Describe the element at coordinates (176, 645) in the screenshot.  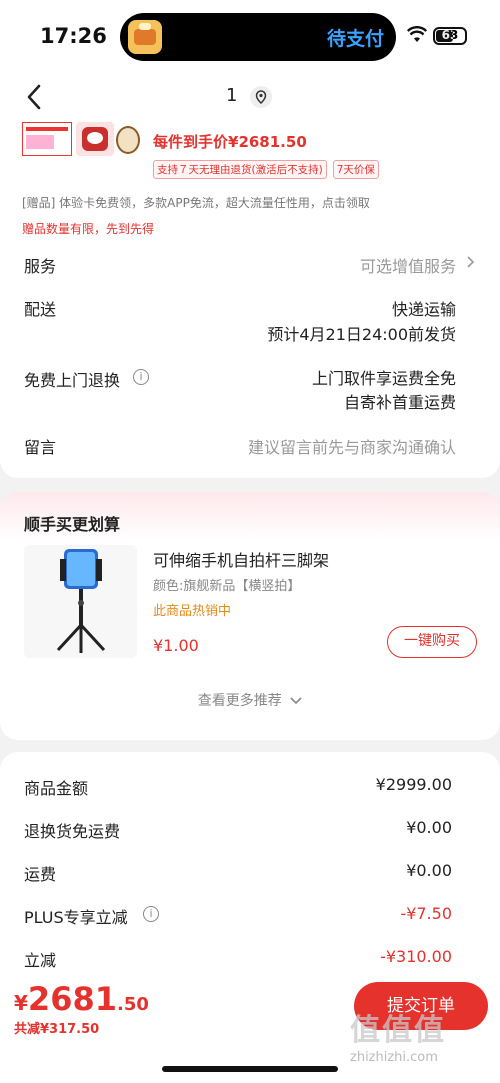
I see `recommend-price: ¥1.00` at that location.